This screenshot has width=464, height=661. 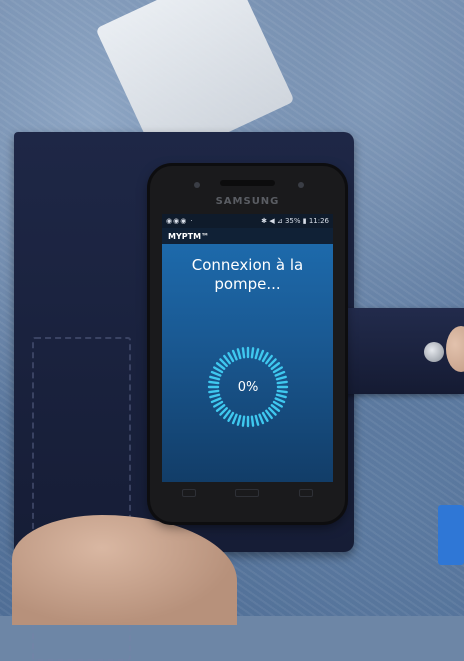 What do you see at coordinates (247, 201) in the screenshot?
I see `phone-brand-logo: SAMSUNG` at bounding box center [247, 201].